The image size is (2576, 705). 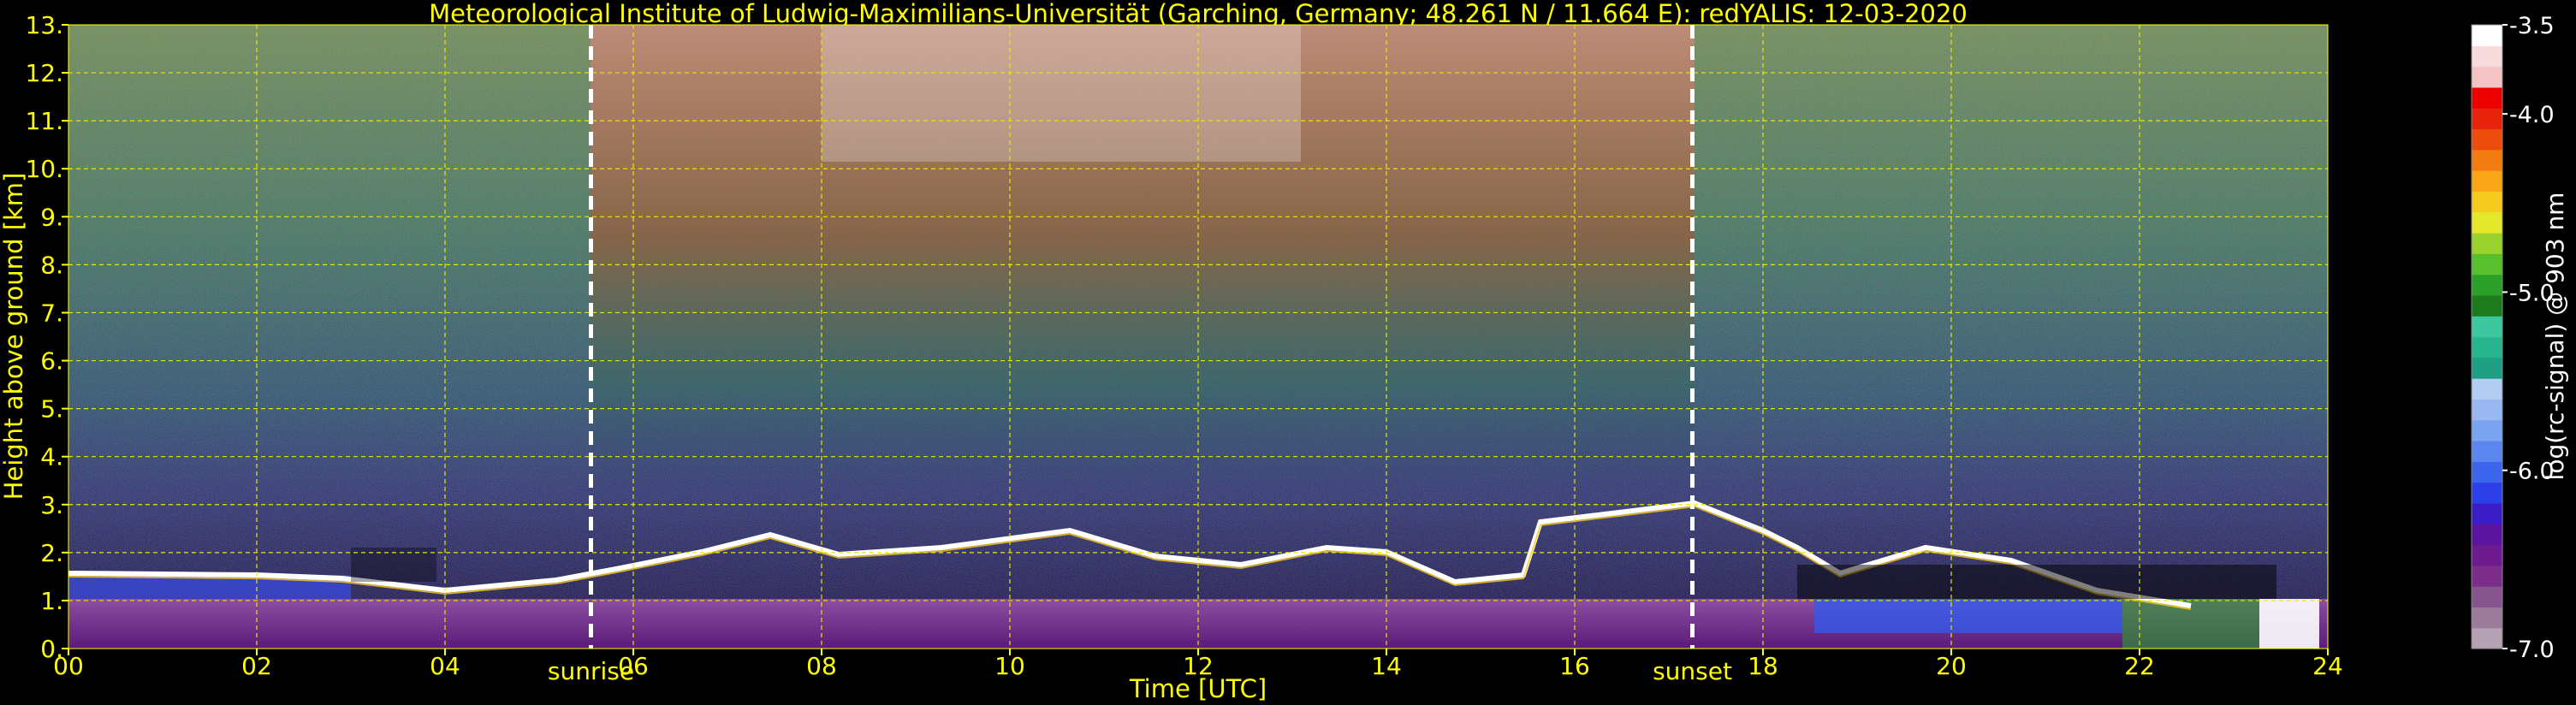 What do you see at coordinates (1763, 666) in the screenshot?
I see `x-tick-label: 18` at bounding box center [1763, 666].